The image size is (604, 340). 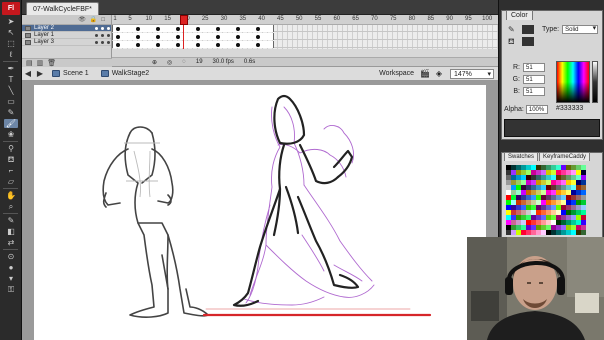 I want to click on subselection-tool-icon: ↖, so click(x=11, y=32).